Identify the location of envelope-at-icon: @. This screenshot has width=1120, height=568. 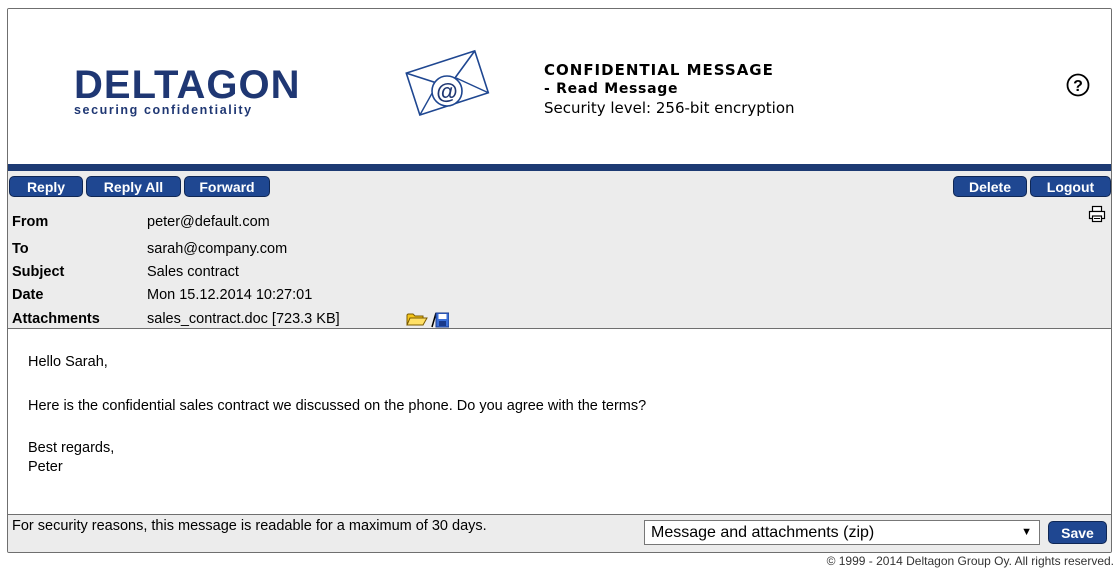
(447, 84).